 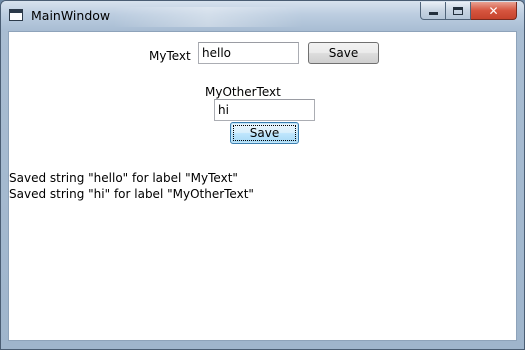 What do you see at coordinates (16, 15) in the screenshot?
I see `app-icon` at bounding box center [16, 15].